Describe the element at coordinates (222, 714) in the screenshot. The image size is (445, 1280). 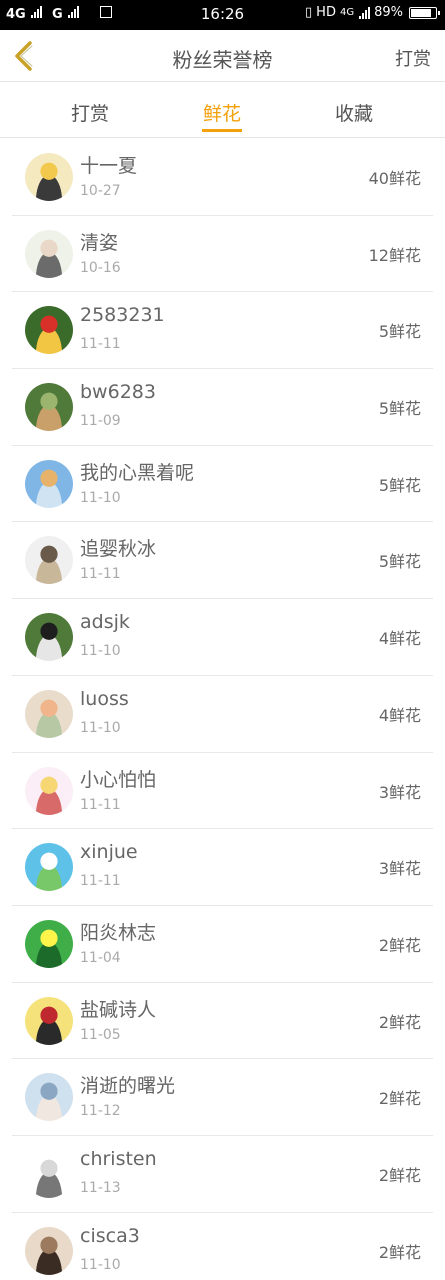
I see `list-item: luoss 11-10 4鲜花` at that location.